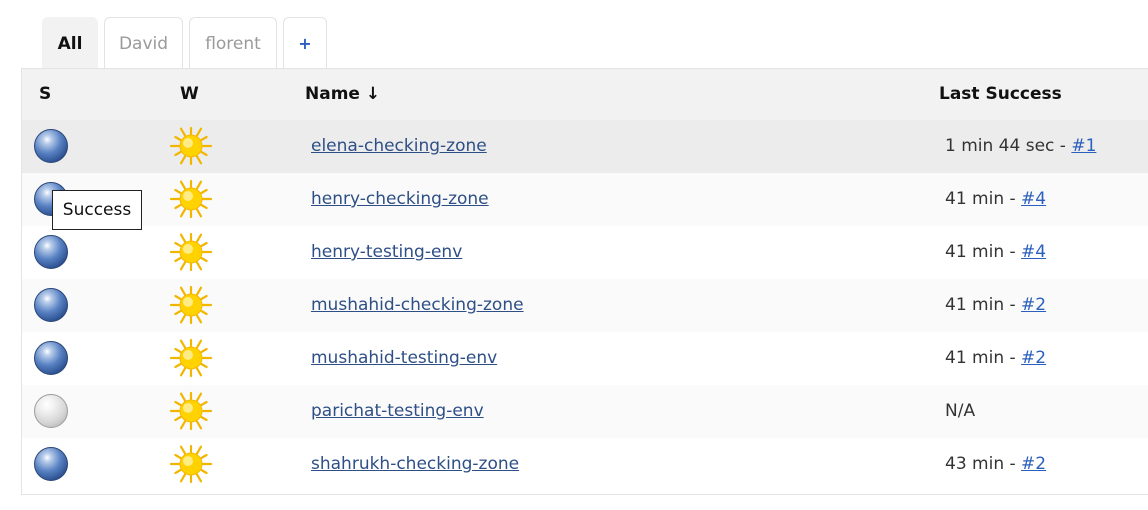  Describe the element at coordinates (585, 252) in the screenshot. I see `table-row: henry-testing-env 41 min - #4` at that location.